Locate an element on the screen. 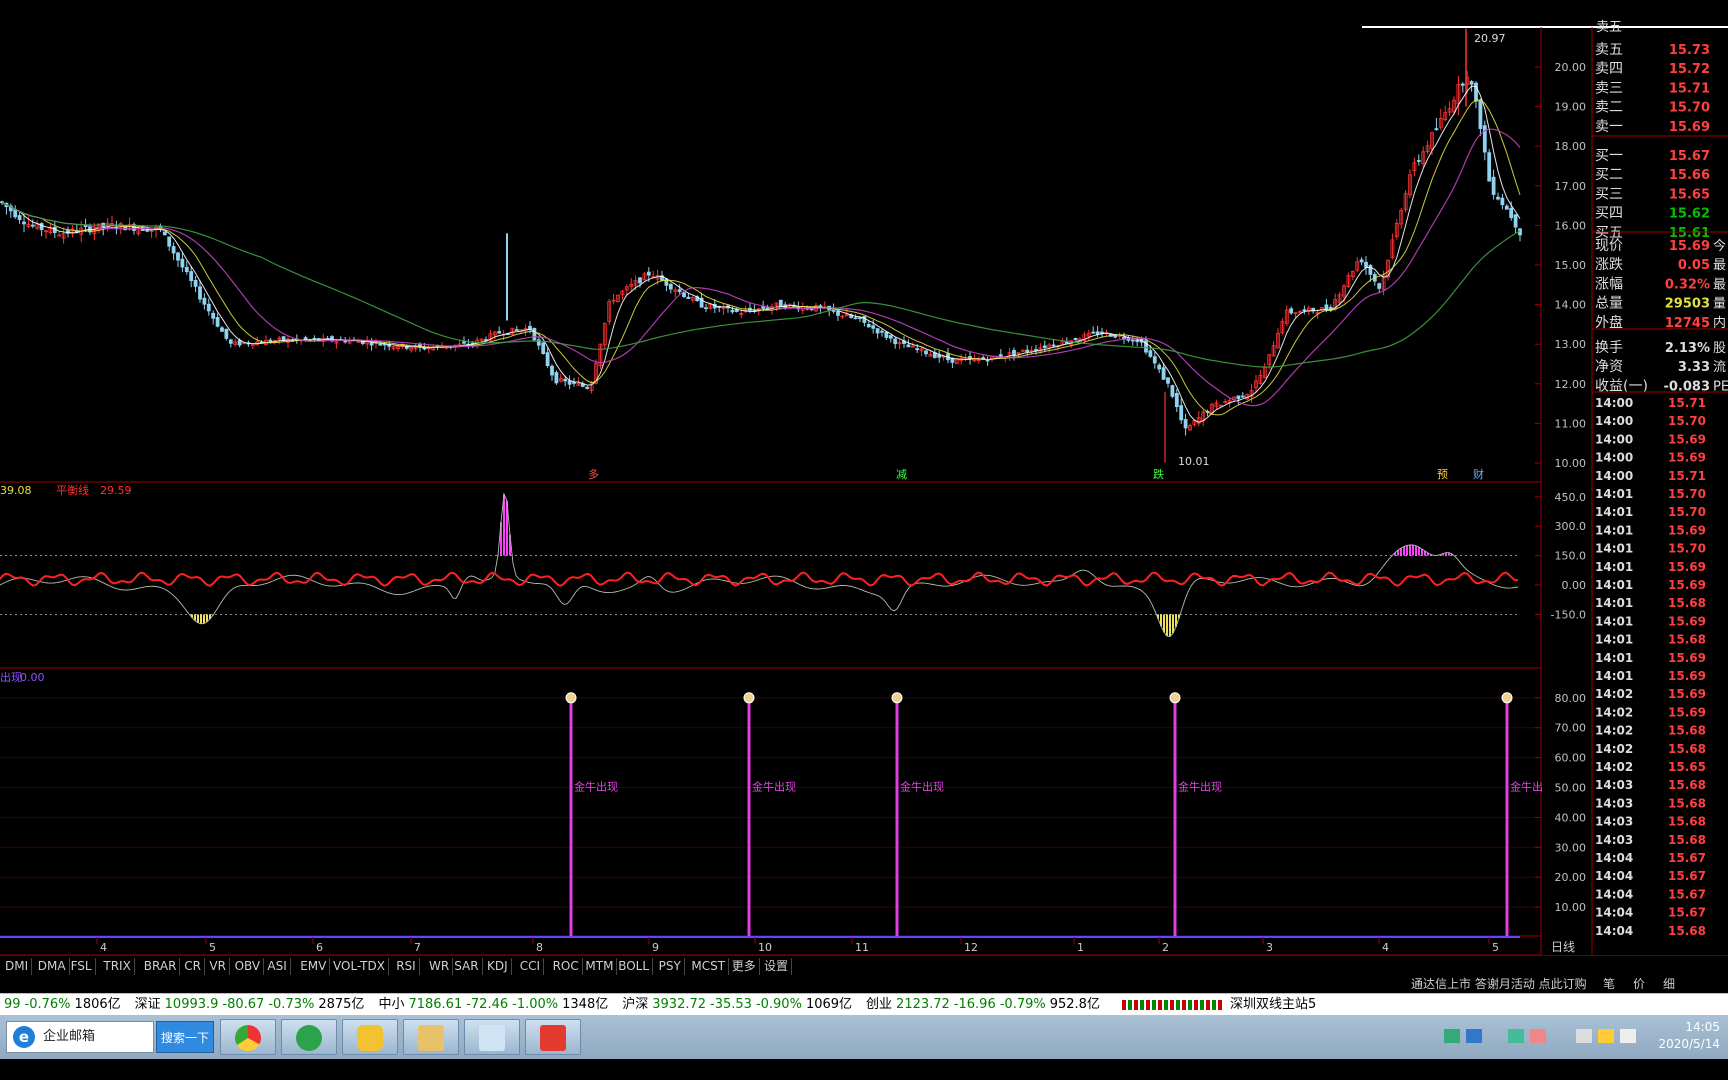 This screenshot has height=1080, width=1728. price-tick-label: 10.00 is located at coordinates (1571, 463).